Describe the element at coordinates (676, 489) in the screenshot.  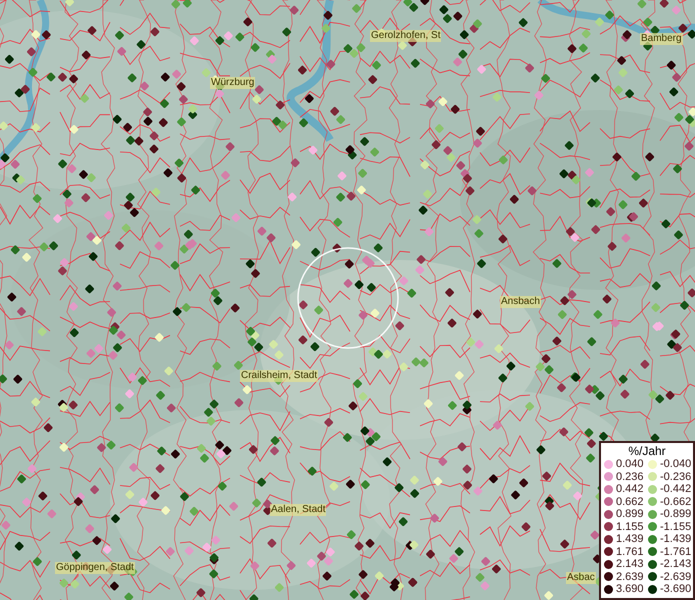
I see `legend-value: -0.442` at that location.